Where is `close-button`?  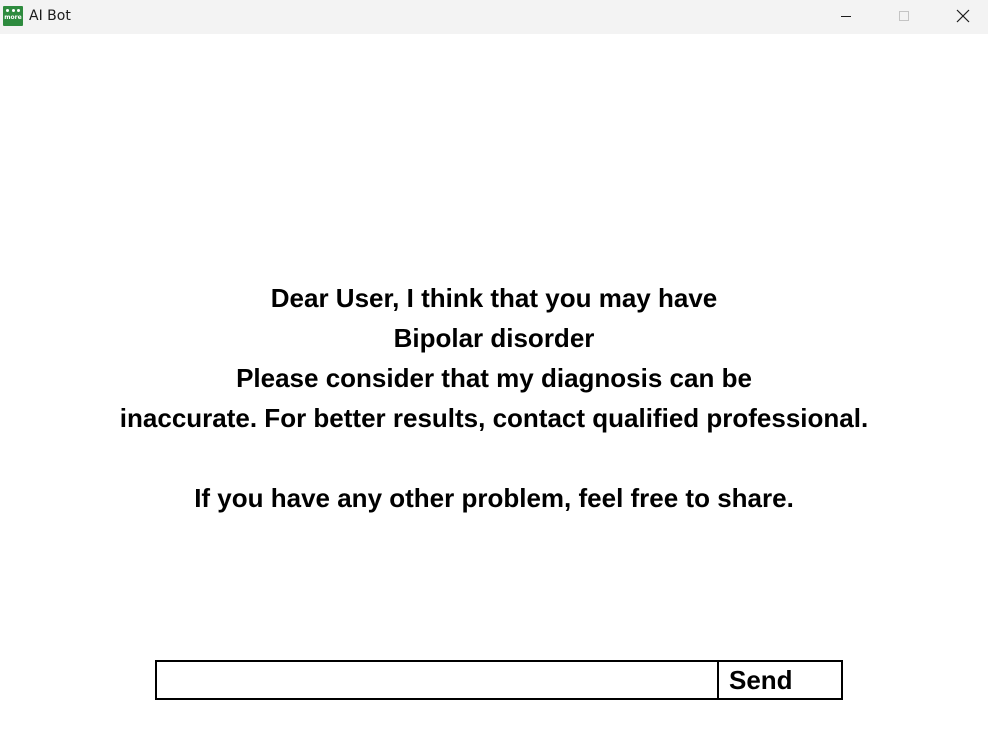
close-button is located at coordinates (963, 16).